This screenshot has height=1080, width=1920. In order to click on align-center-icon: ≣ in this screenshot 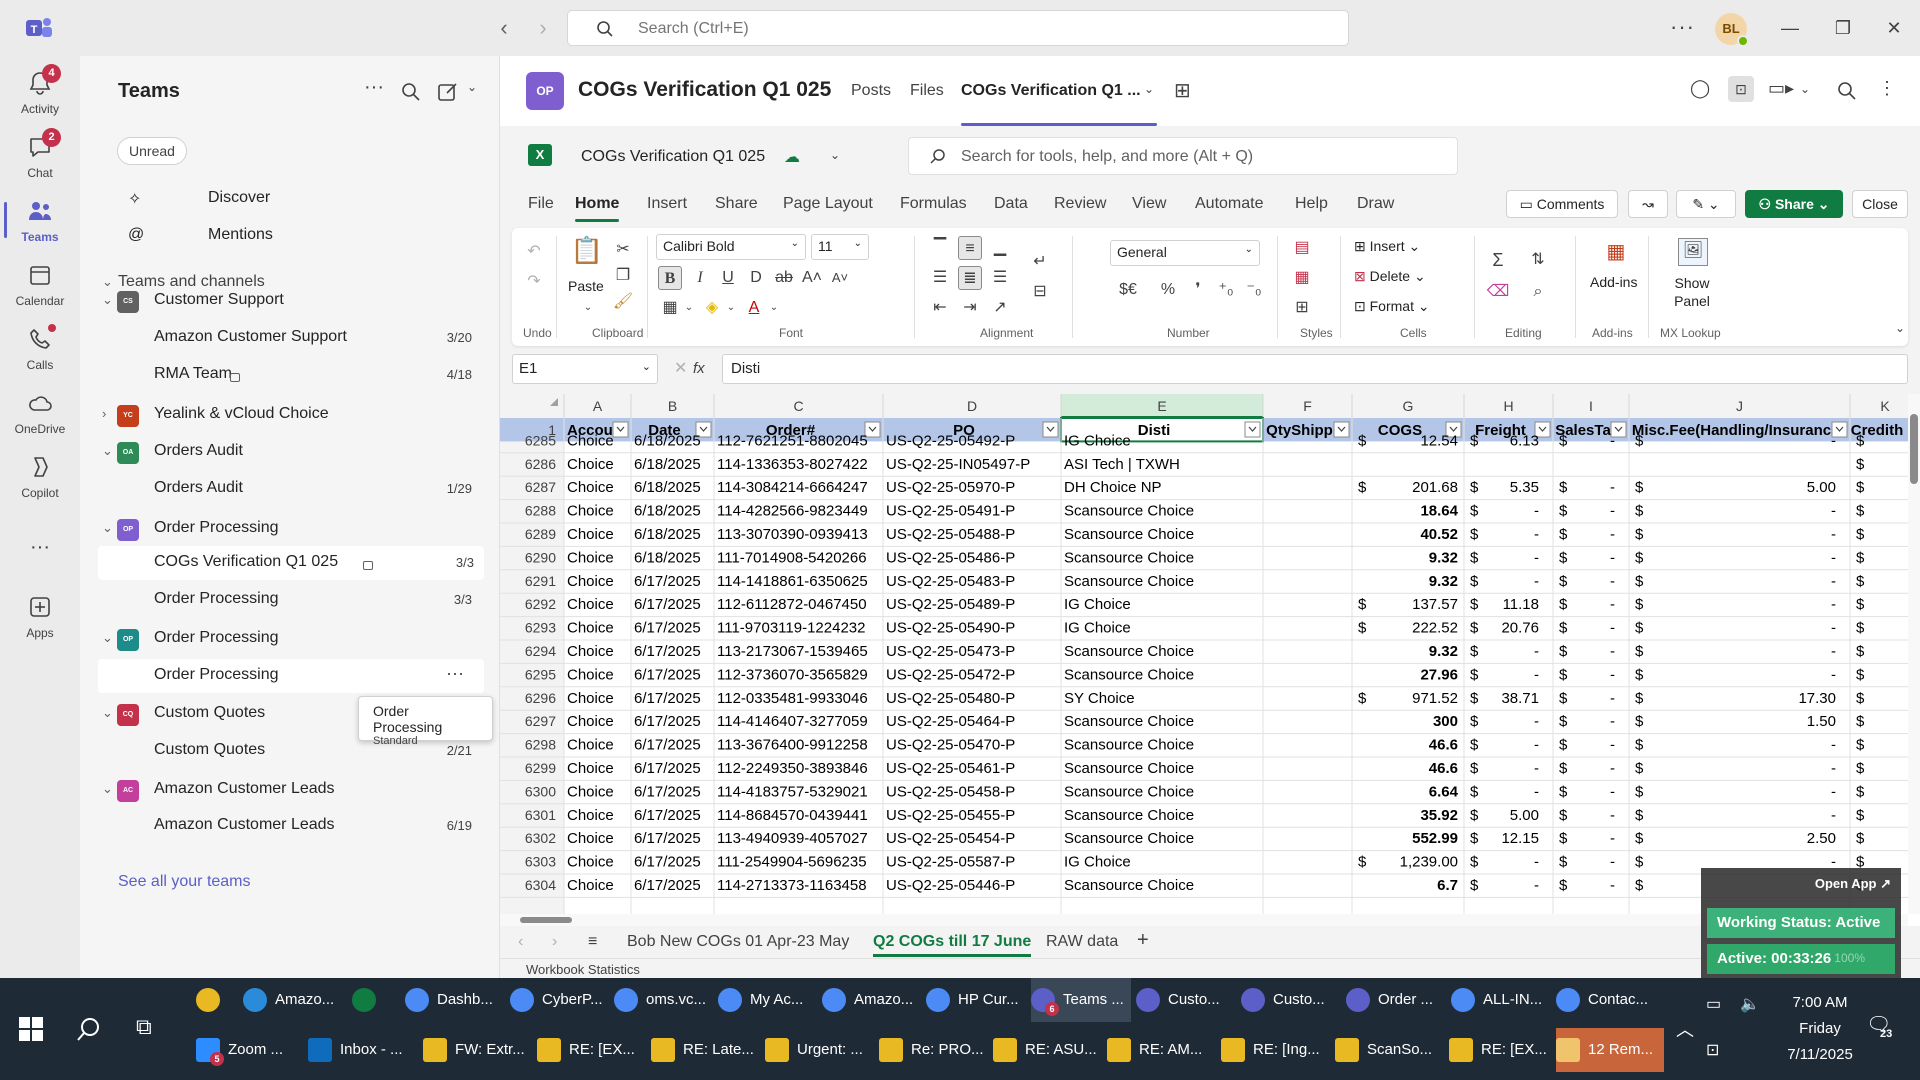, I will do `click(970, 278)`.